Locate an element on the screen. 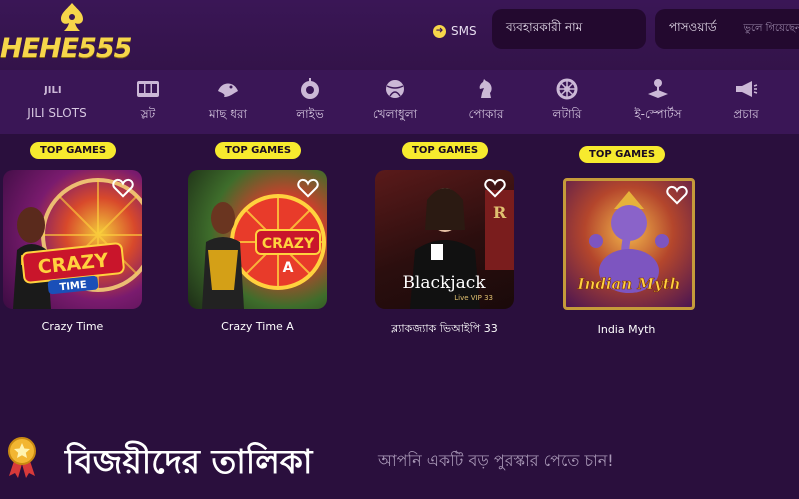  nav-label: ই-স্পোর্টস is located at coordinates (658, 114).